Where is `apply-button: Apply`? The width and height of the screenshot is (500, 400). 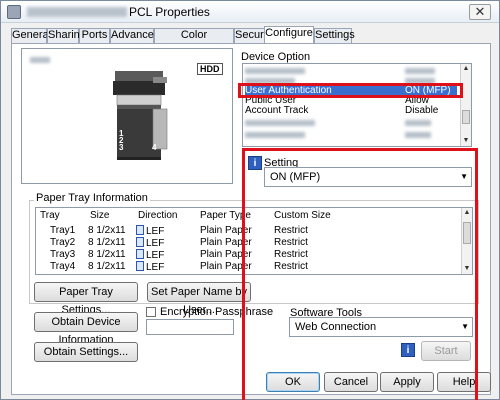 apply-button: Apply is located at coordinates (407, 382).